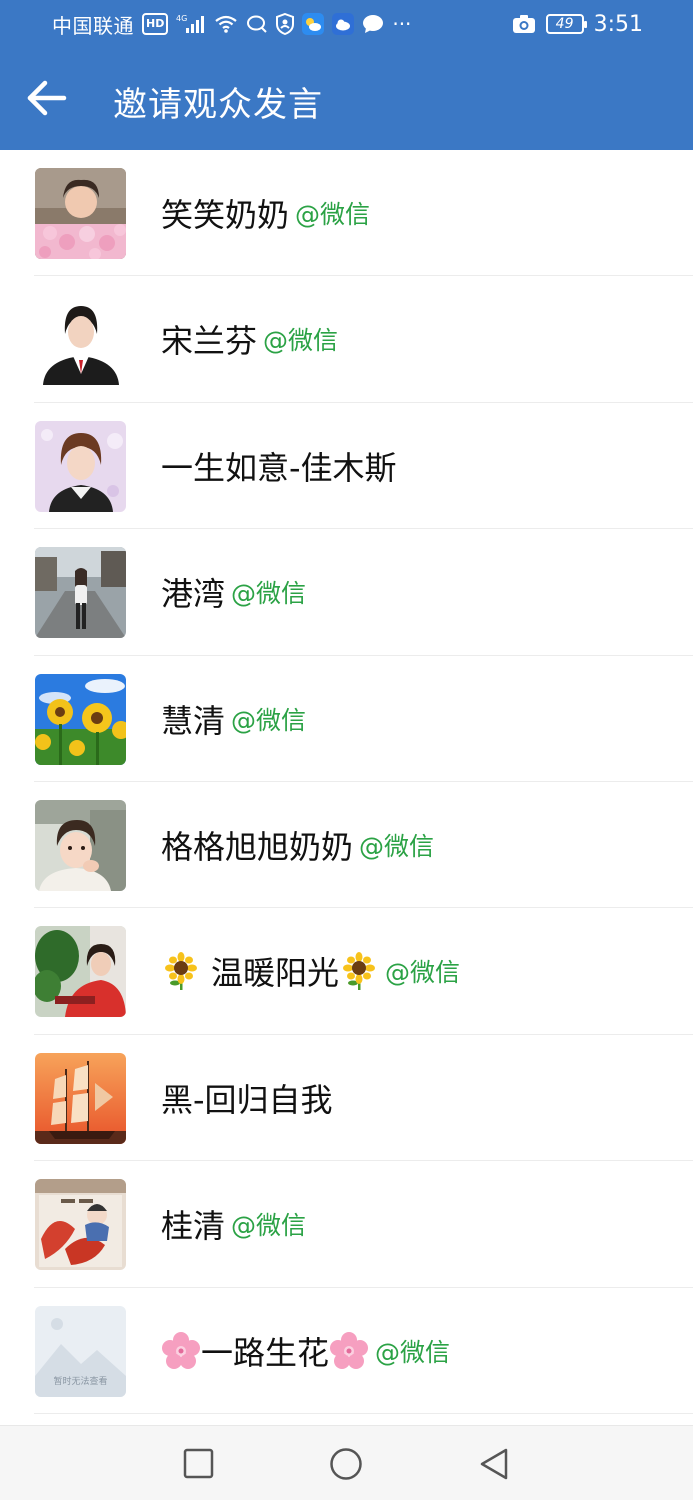 The height and width of the screenshot is (1500, 693). What do you see at coordinates (566, 24) in the screenshot?
I see `battery-indicator: 49` at bounding box center [566, 24].